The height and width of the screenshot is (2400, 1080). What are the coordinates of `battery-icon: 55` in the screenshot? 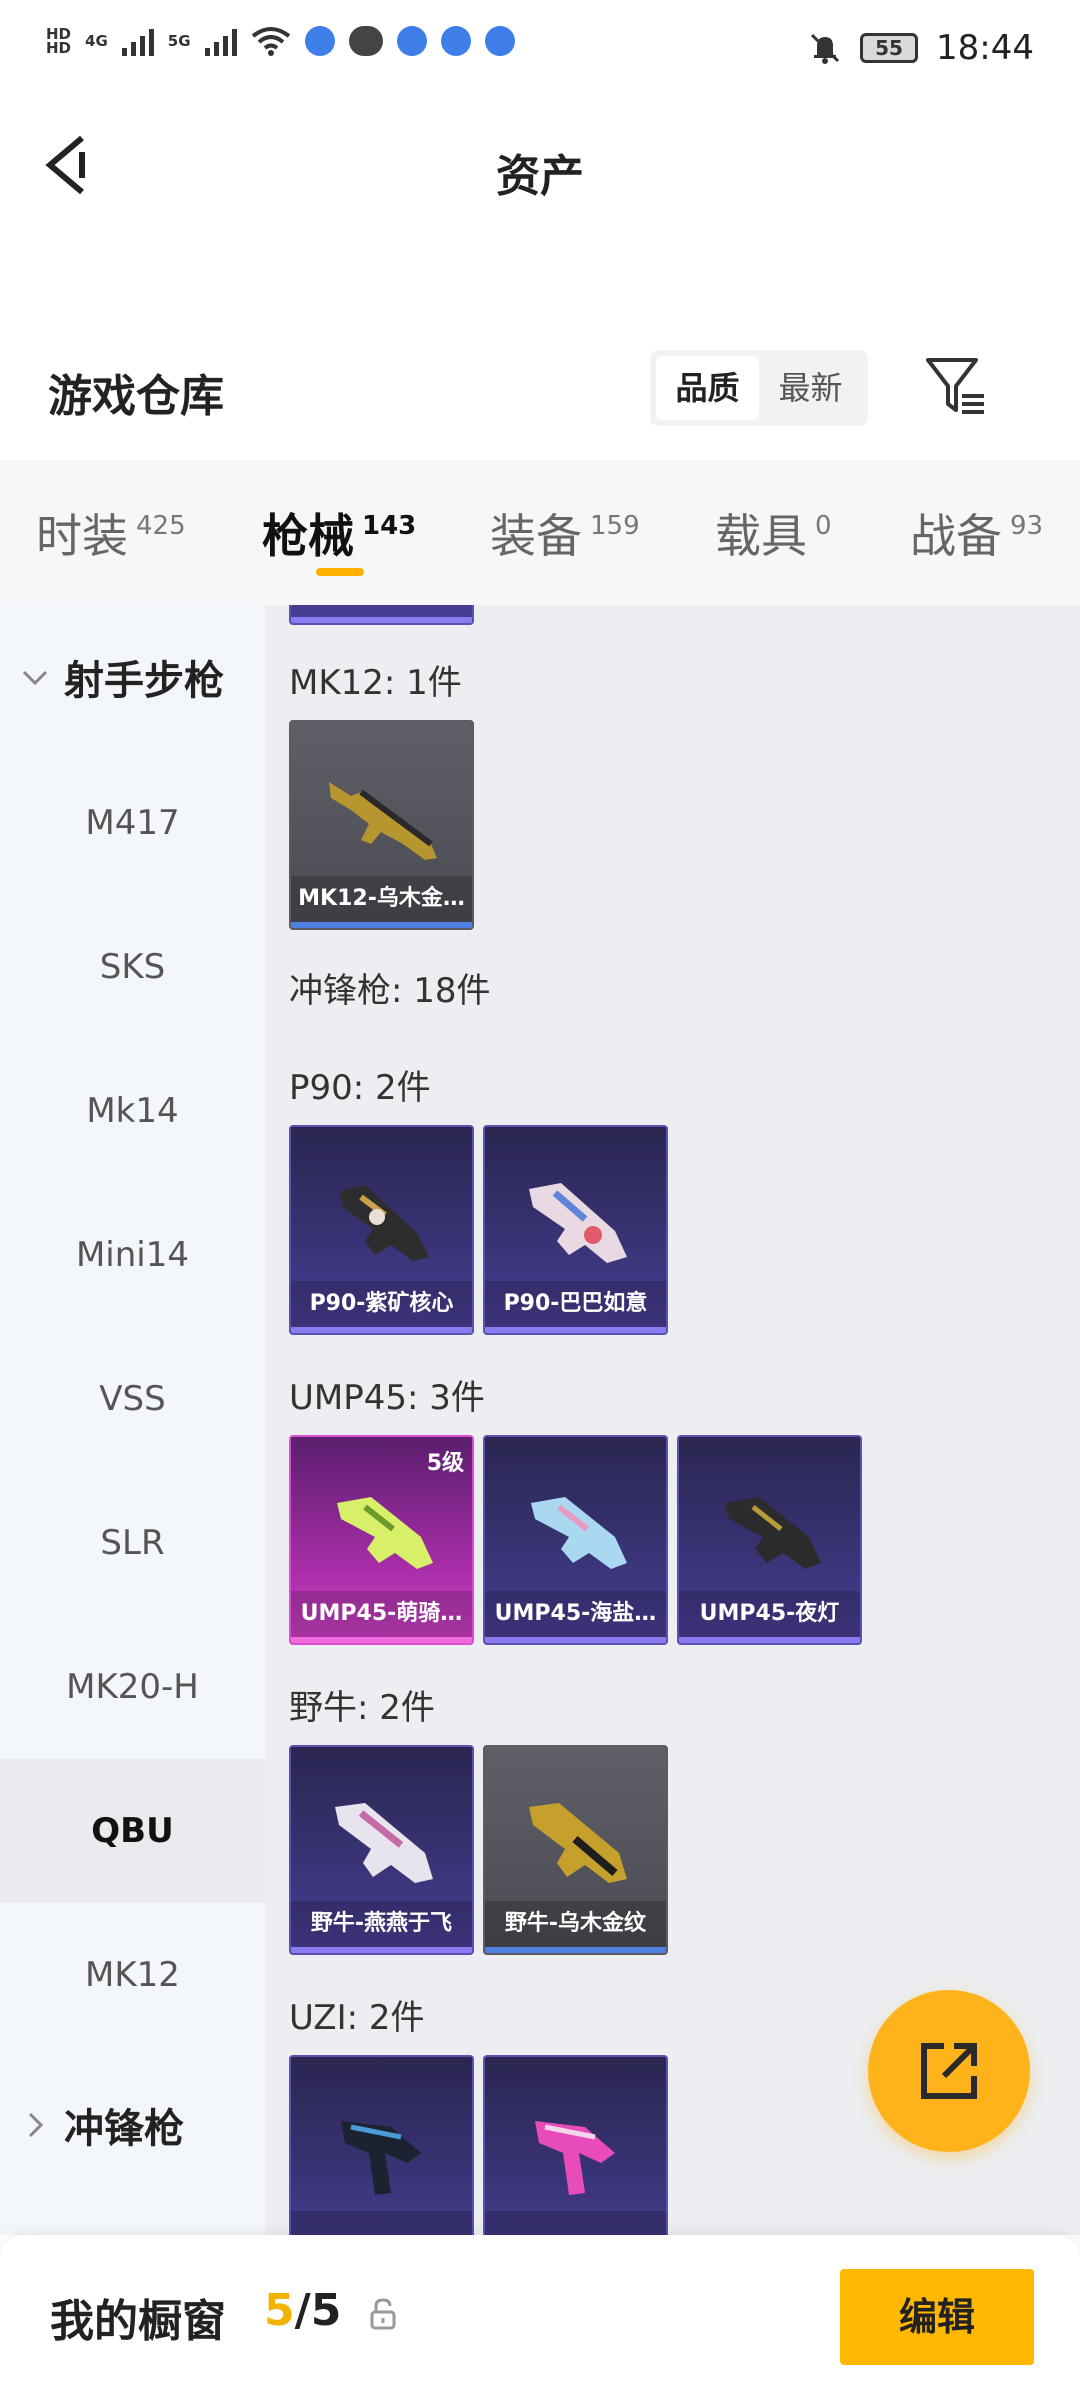 It's located at (889, 48).